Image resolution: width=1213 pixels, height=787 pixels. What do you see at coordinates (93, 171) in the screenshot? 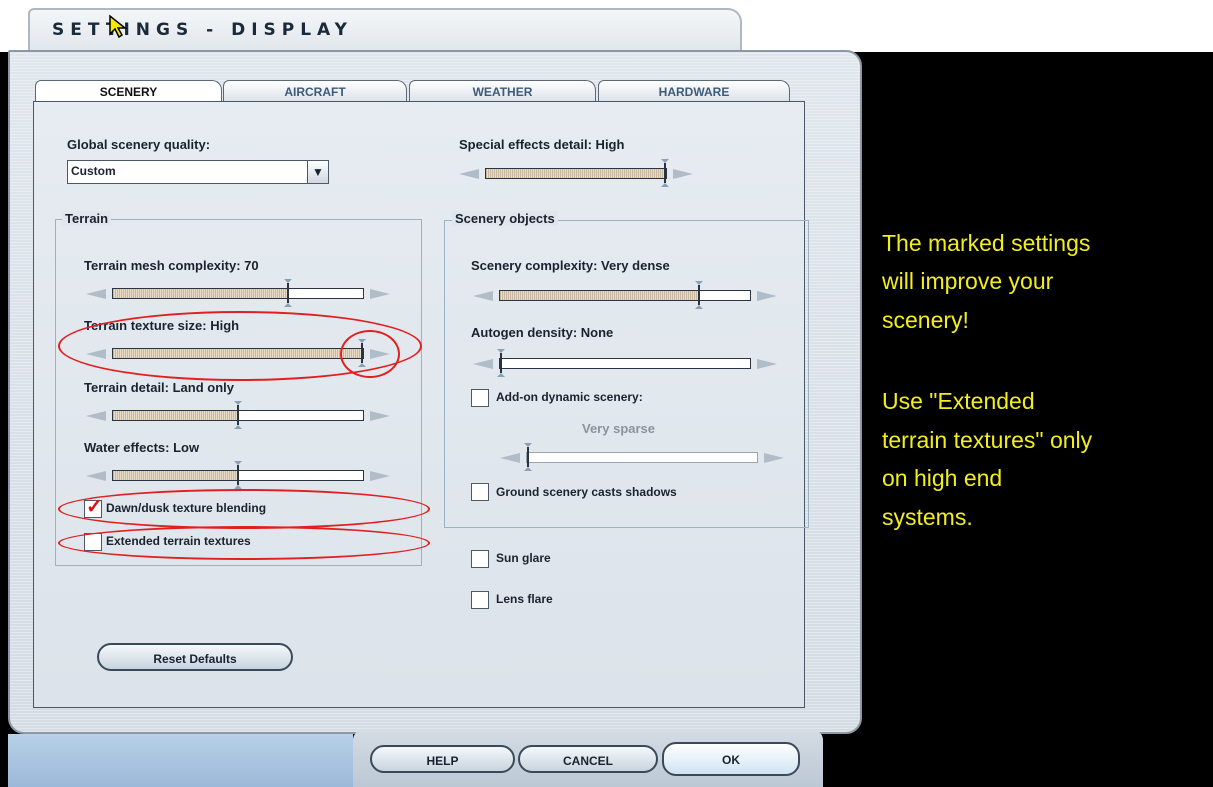
I see `dropdown-value: Custom` at bounding box center [93, 171].